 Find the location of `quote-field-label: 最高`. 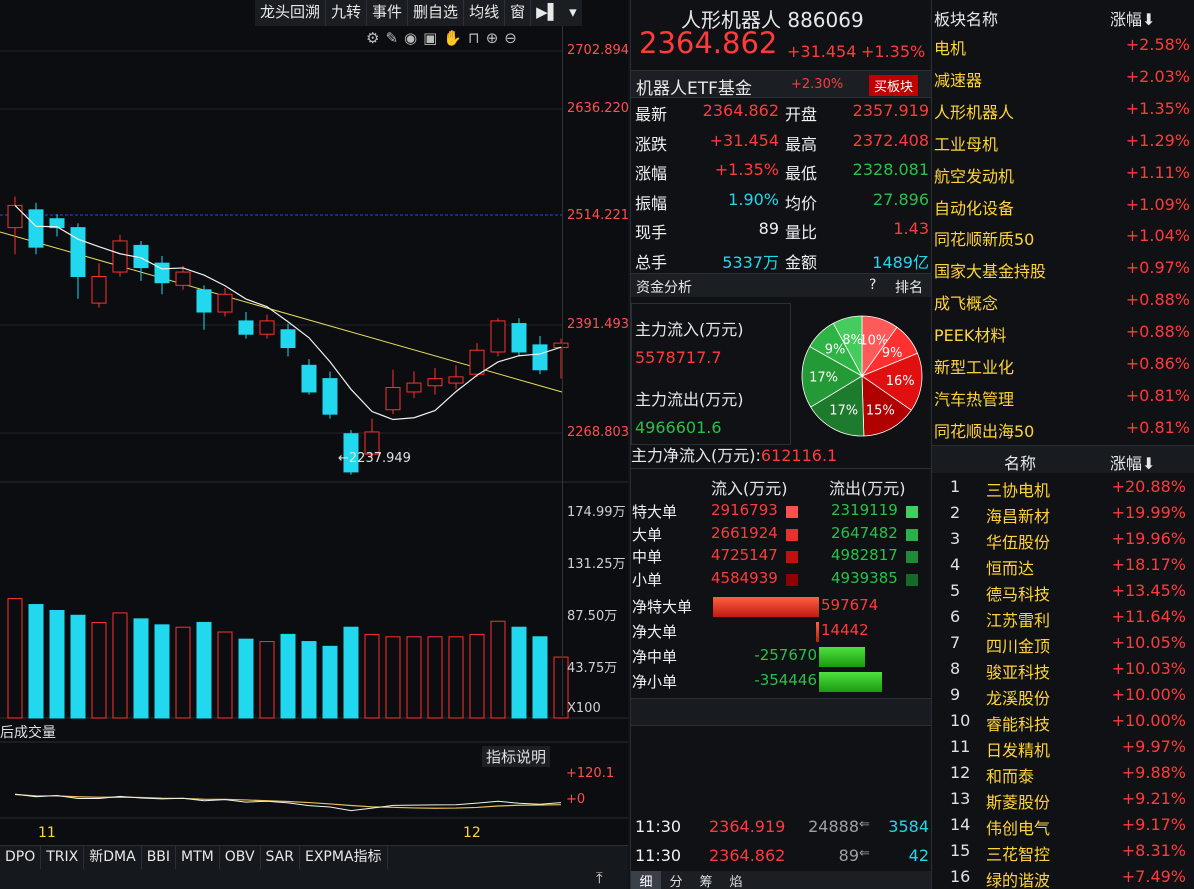

quote-field-label: 最高 is located at coordinates (801, 144).